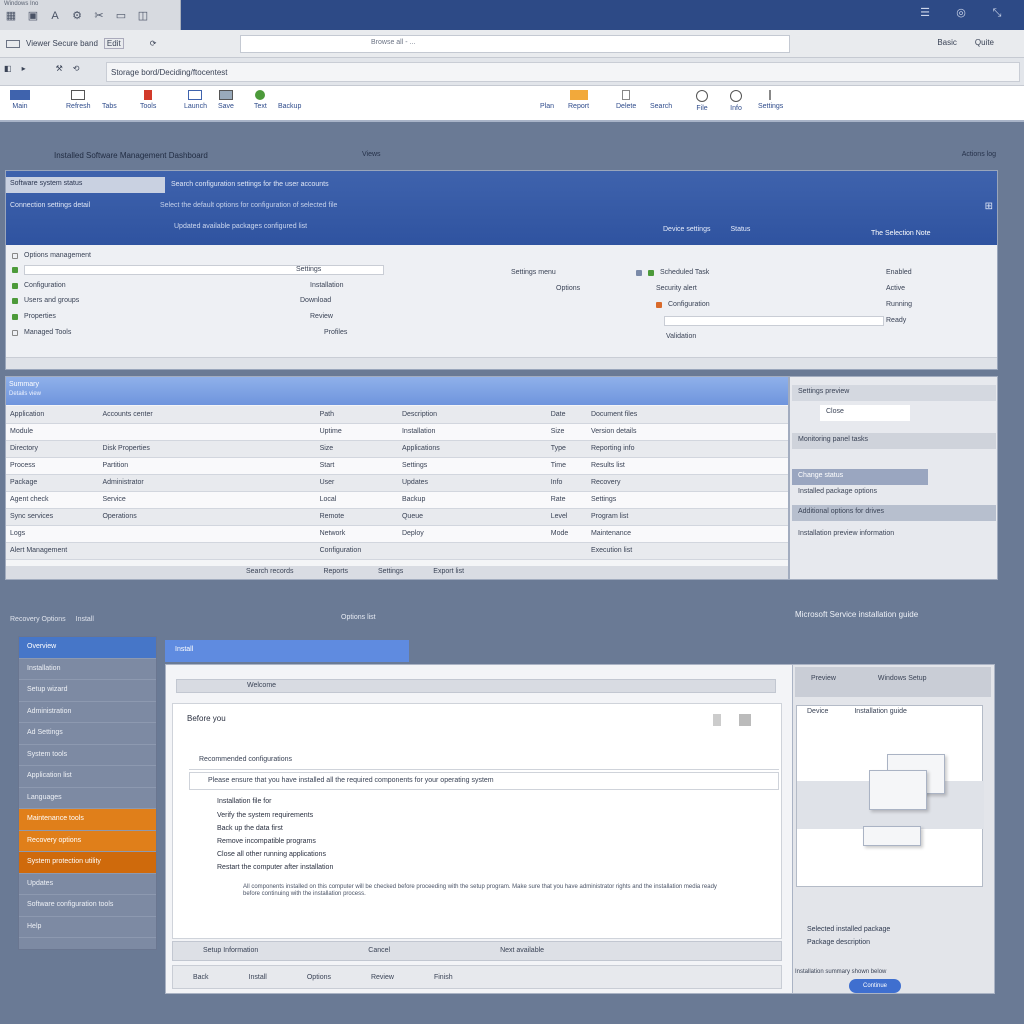 Image resolution: width=1024 pixels, height=1024 pixels. I want to click on edit-button: Edit, so click(113, 43).